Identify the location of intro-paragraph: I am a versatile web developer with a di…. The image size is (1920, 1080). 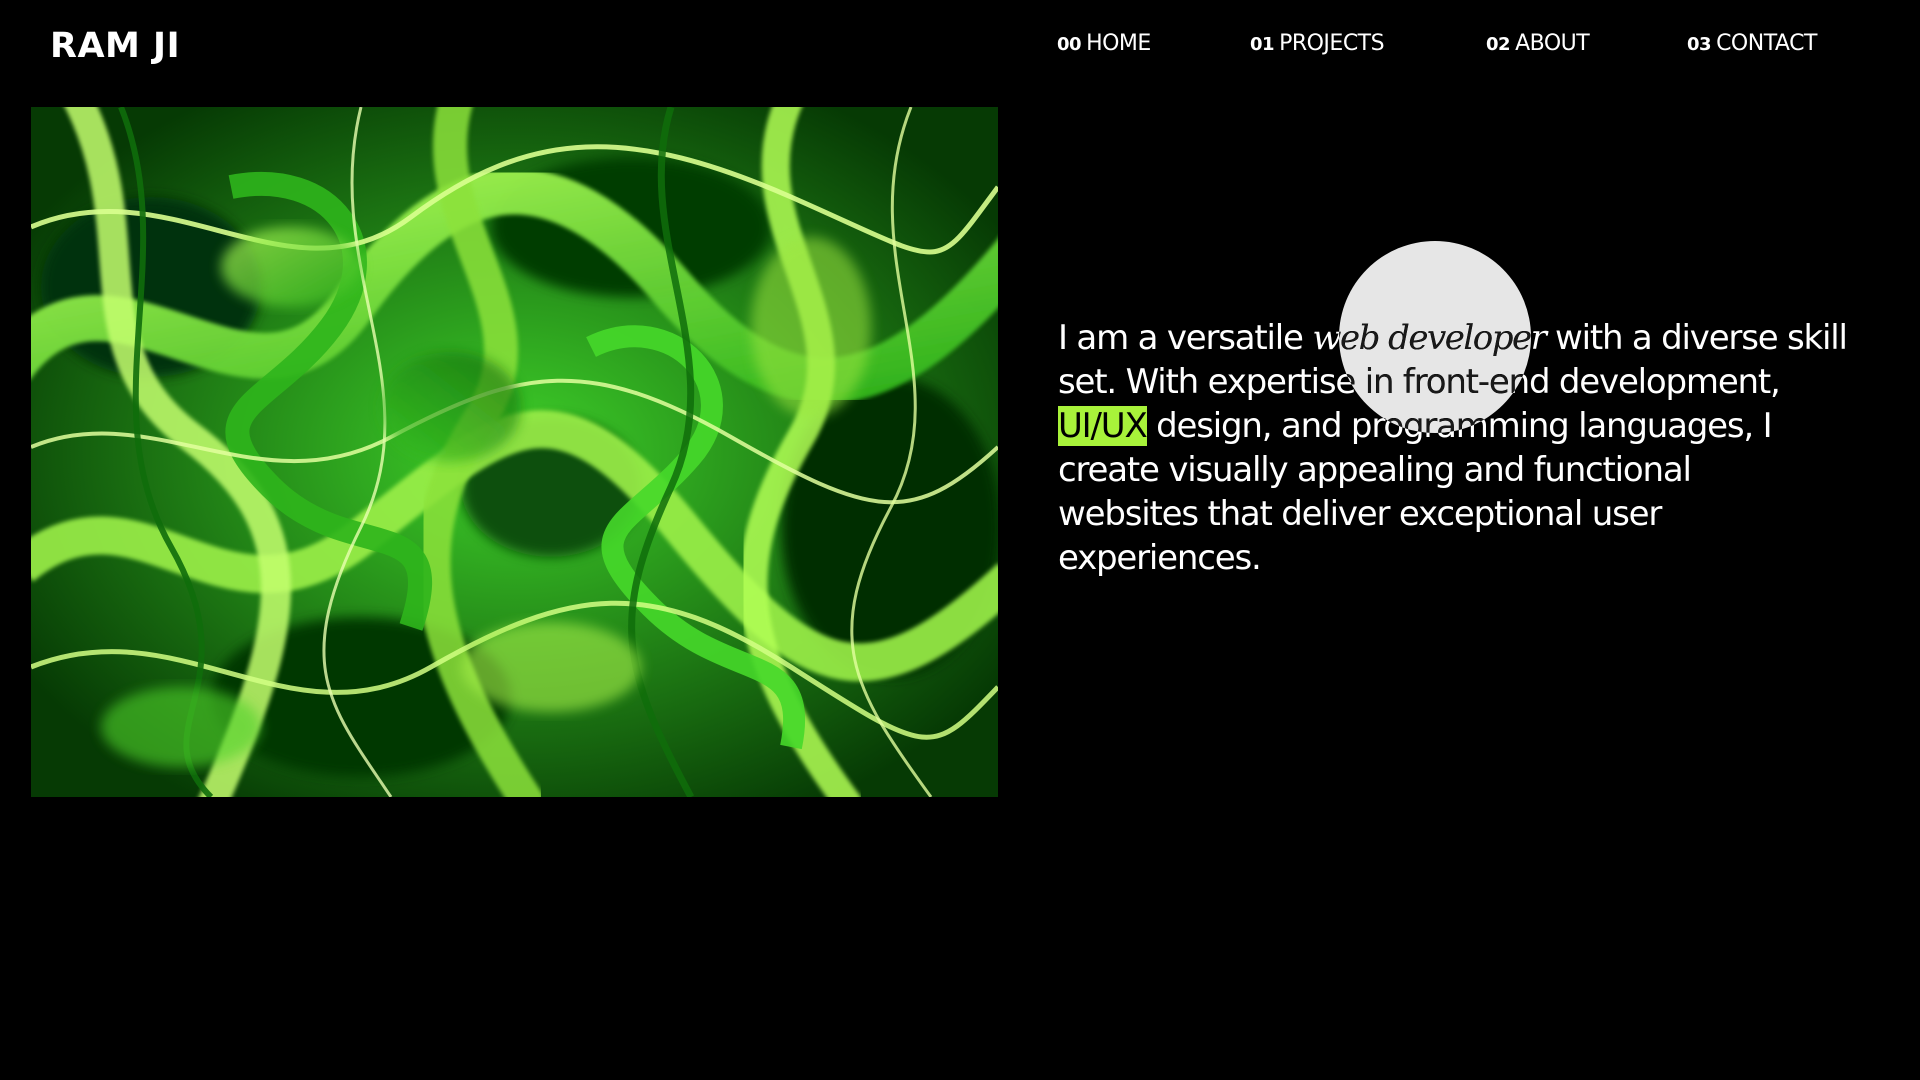
(1489, 448).